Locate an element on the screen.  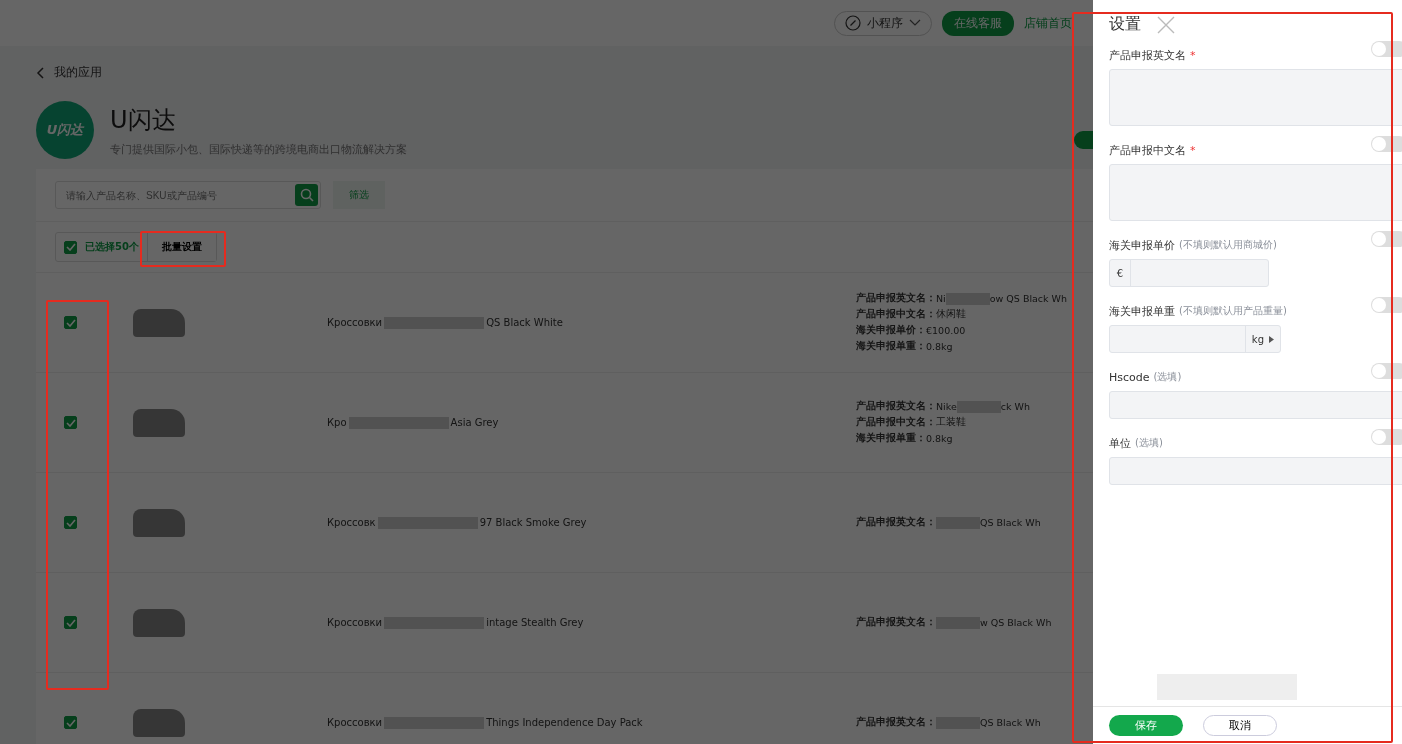
unit-selector: kg is located at coordinates (1262, 339).